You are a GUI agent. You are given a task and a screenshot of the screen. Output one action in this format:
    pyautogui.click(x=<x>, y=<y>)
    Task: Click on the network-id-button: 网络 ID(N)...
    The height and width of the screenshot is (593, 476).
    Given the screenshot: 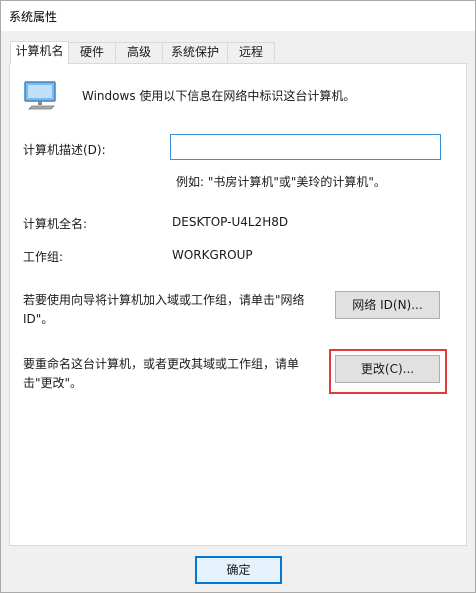 What is the action you would take?
    pyautogui.click(x=387, y=305)
    